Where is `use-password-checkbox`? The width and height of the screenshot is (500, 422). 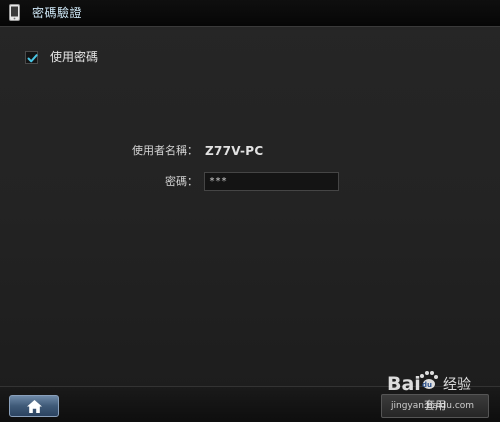 use-password-checkbox is located at coordinates (31, 57).